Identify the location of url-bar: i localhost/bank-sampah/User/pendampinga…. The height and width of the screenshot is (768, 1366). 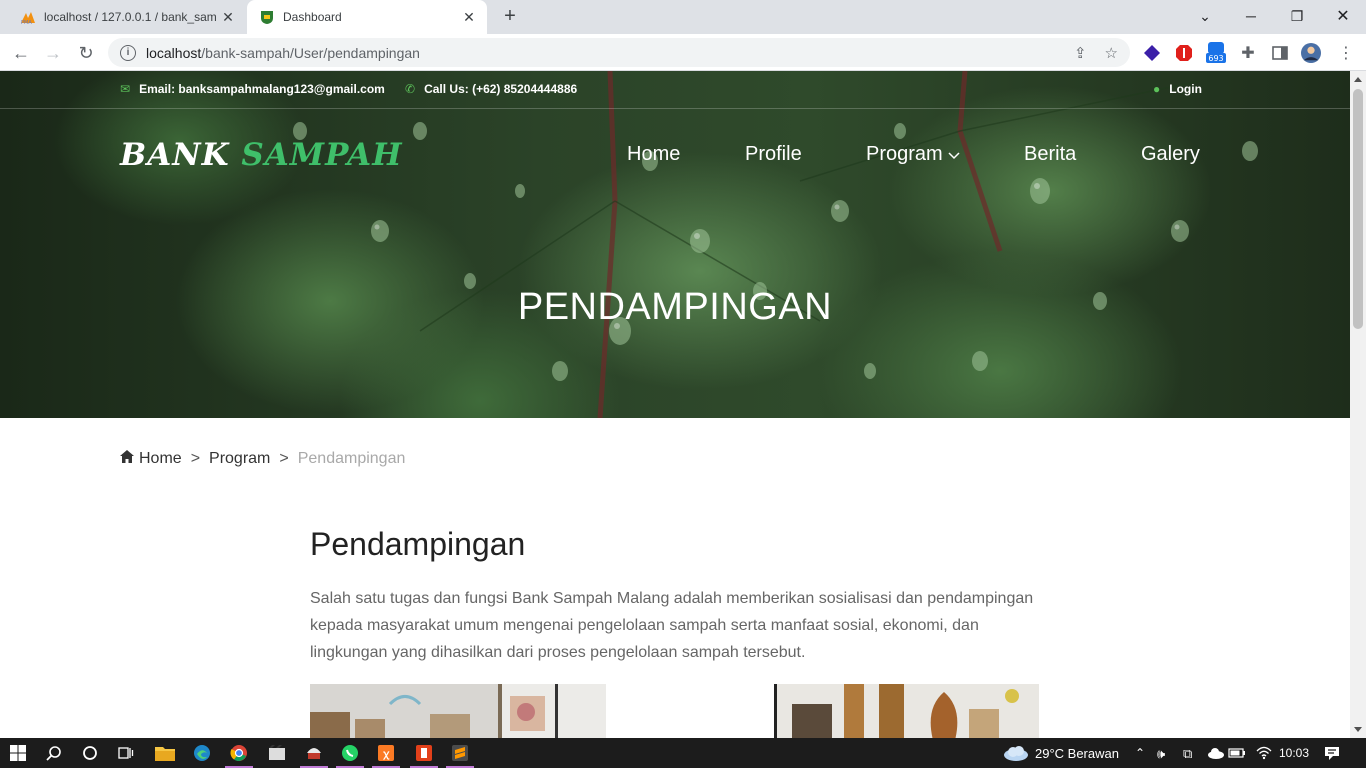
(619, 52).